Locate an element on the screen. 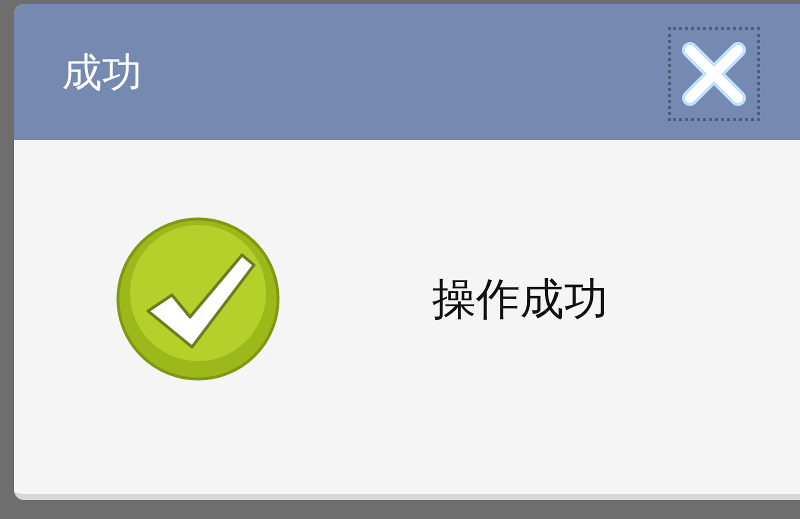  close-button is located at coordinates (714, 74).